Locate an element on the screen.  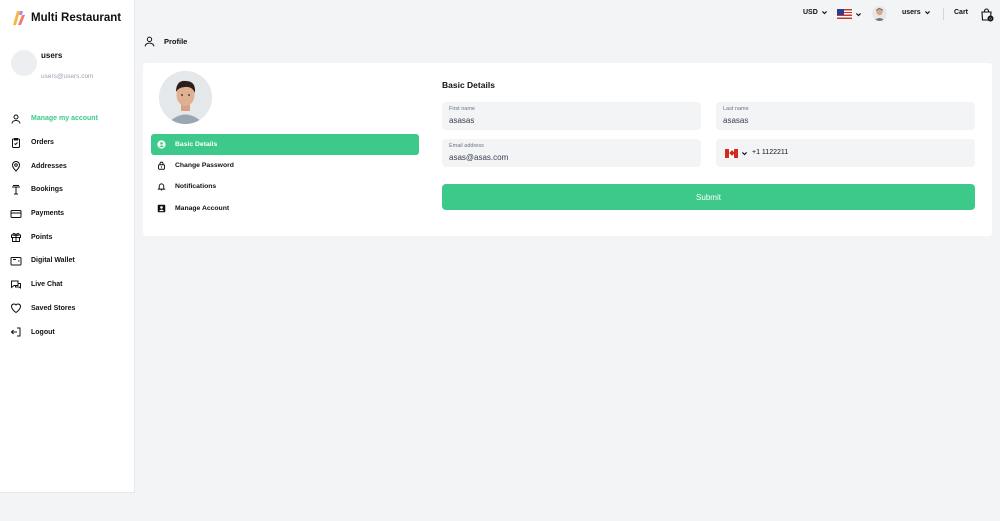
last-name-label: Last name is located at coordinates (736, 109).